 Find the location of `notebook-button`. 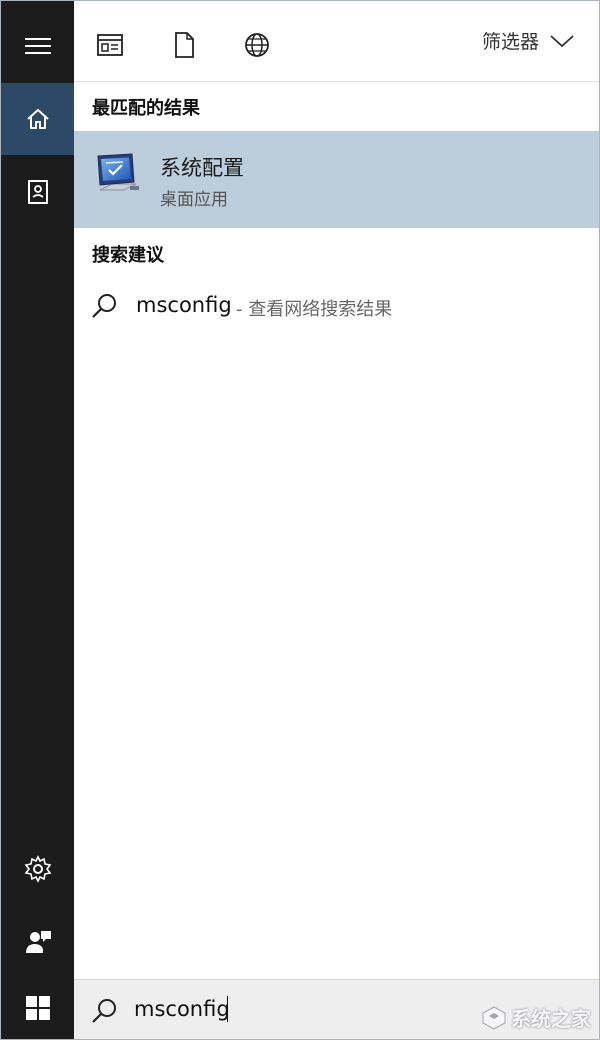

notebook-button is located at coordinates (37, 192).